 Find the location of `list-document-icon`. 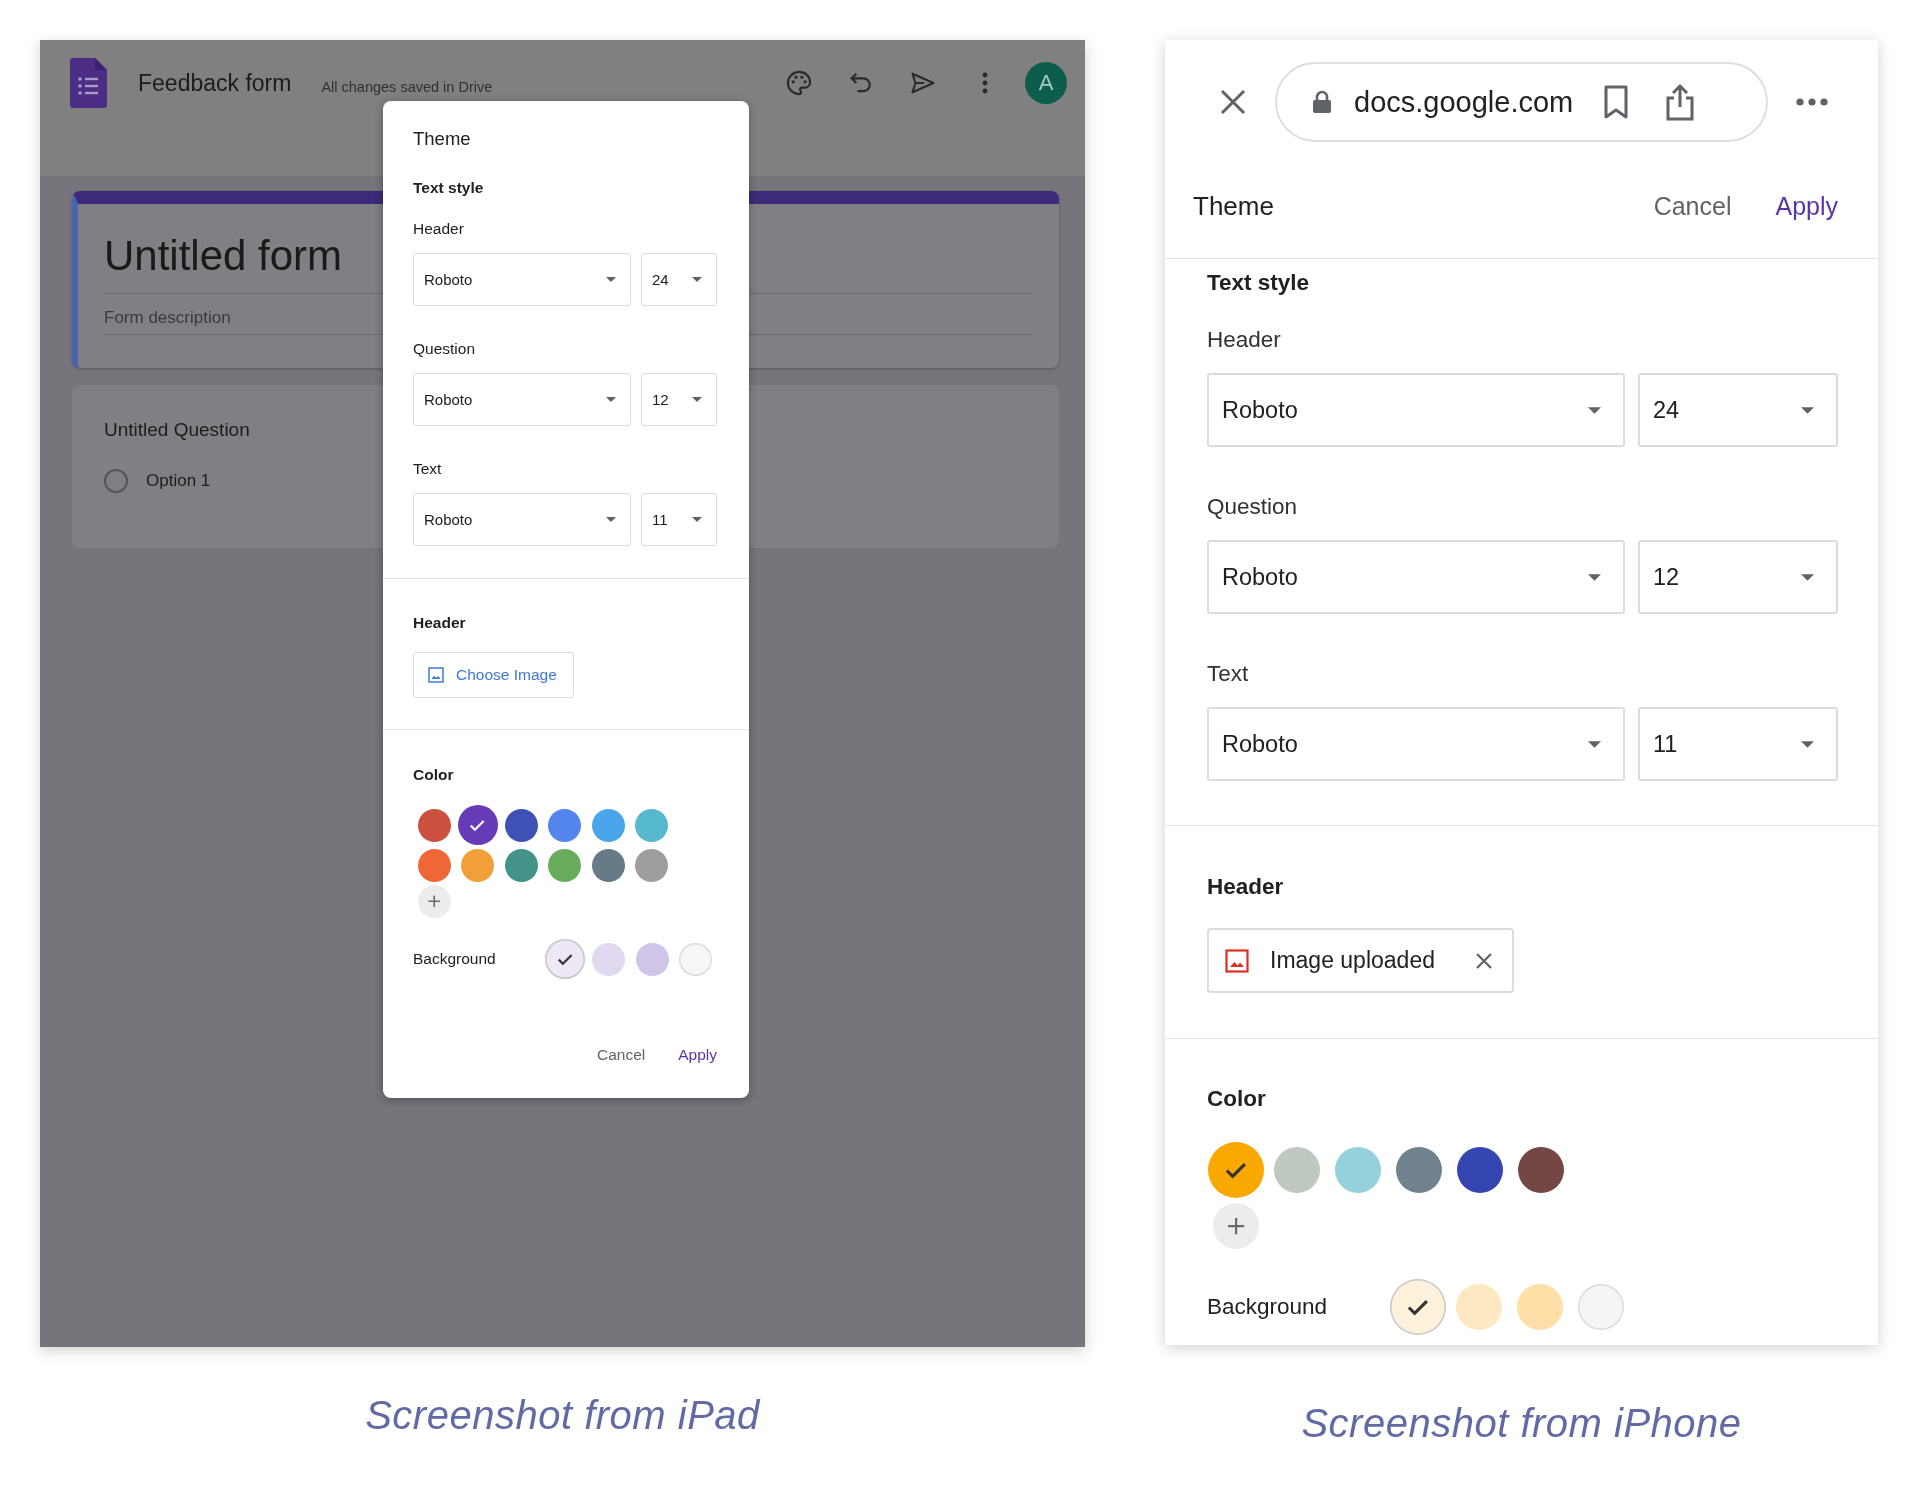

list-document-icon is located at coordinates (88, 83).